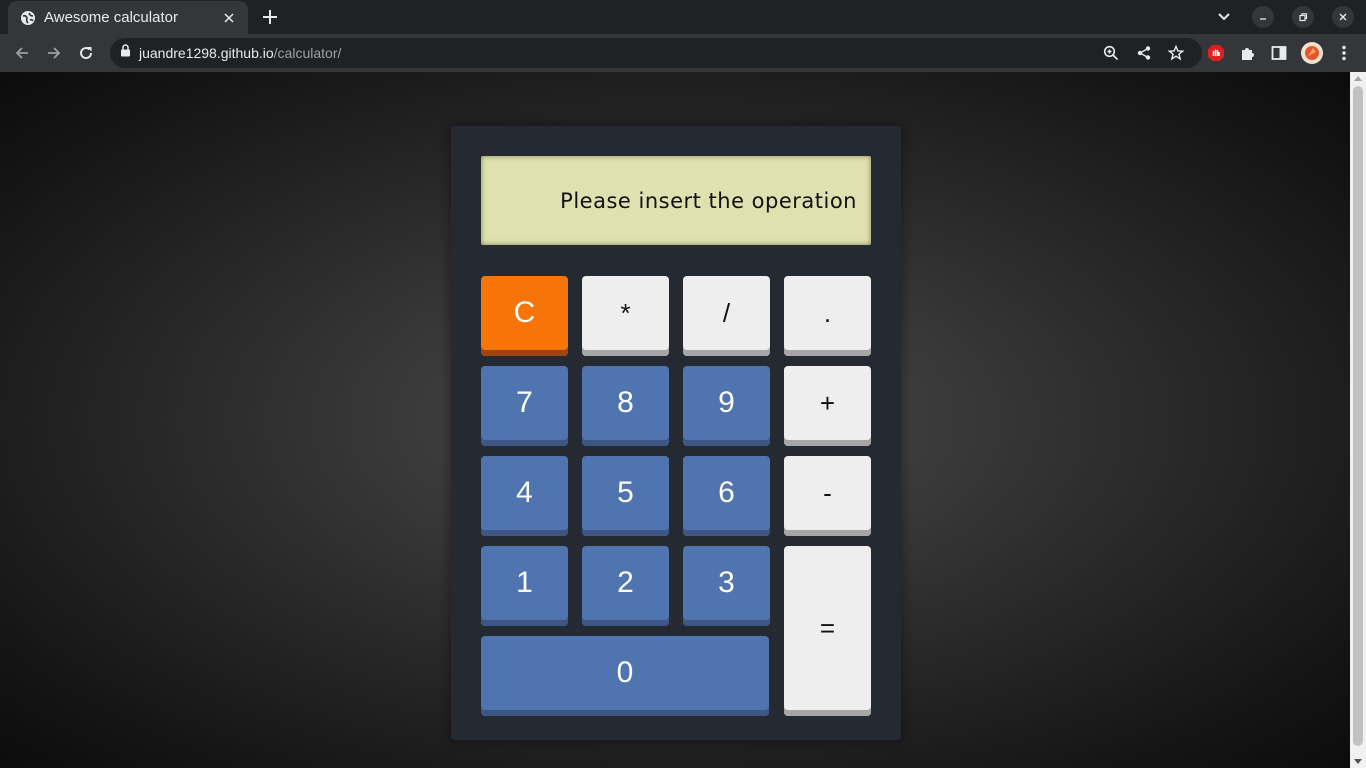  What do you see at coordinates (827, 316) in the screenshot?
I see `decimal-button: .` at bounding box center [827, 316].